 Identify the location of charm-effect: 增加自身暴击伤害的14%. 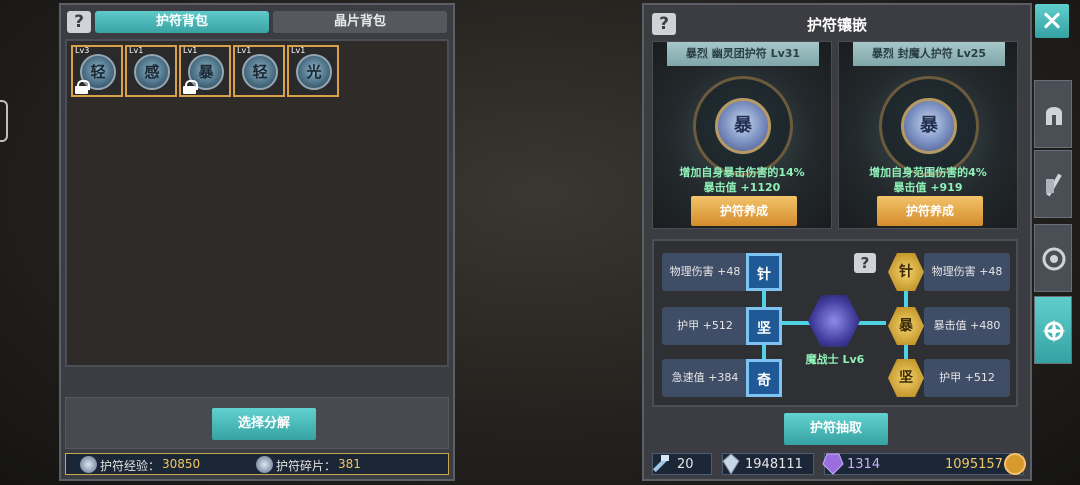
(742, 172).